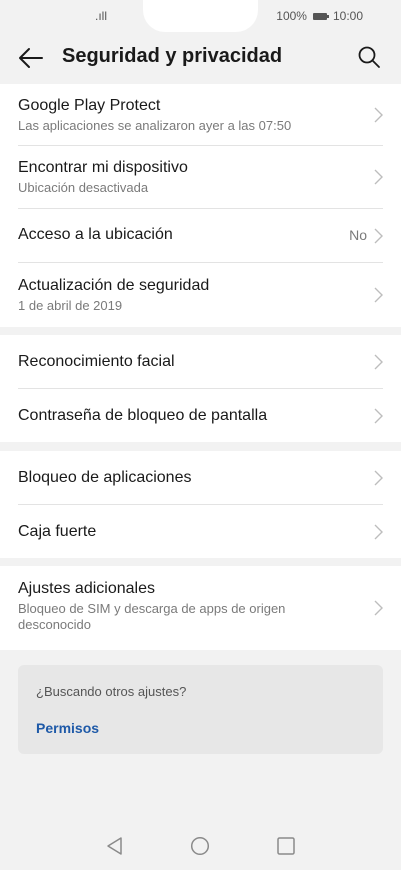 Image resolution: width=401 pixels, height=870 pixels. Describe the element at coordinates (286, 846) in the screenshot. I see `recents-square-icon` at that location.